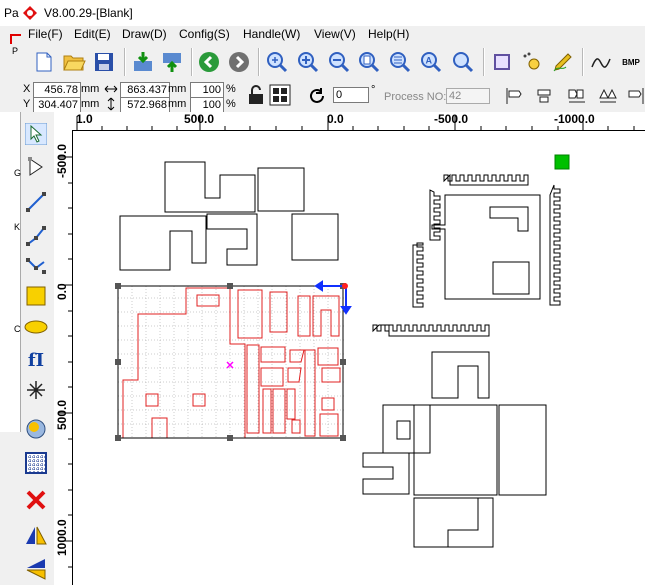  I want to click on height-scale-input: 100, so click(207, 105).